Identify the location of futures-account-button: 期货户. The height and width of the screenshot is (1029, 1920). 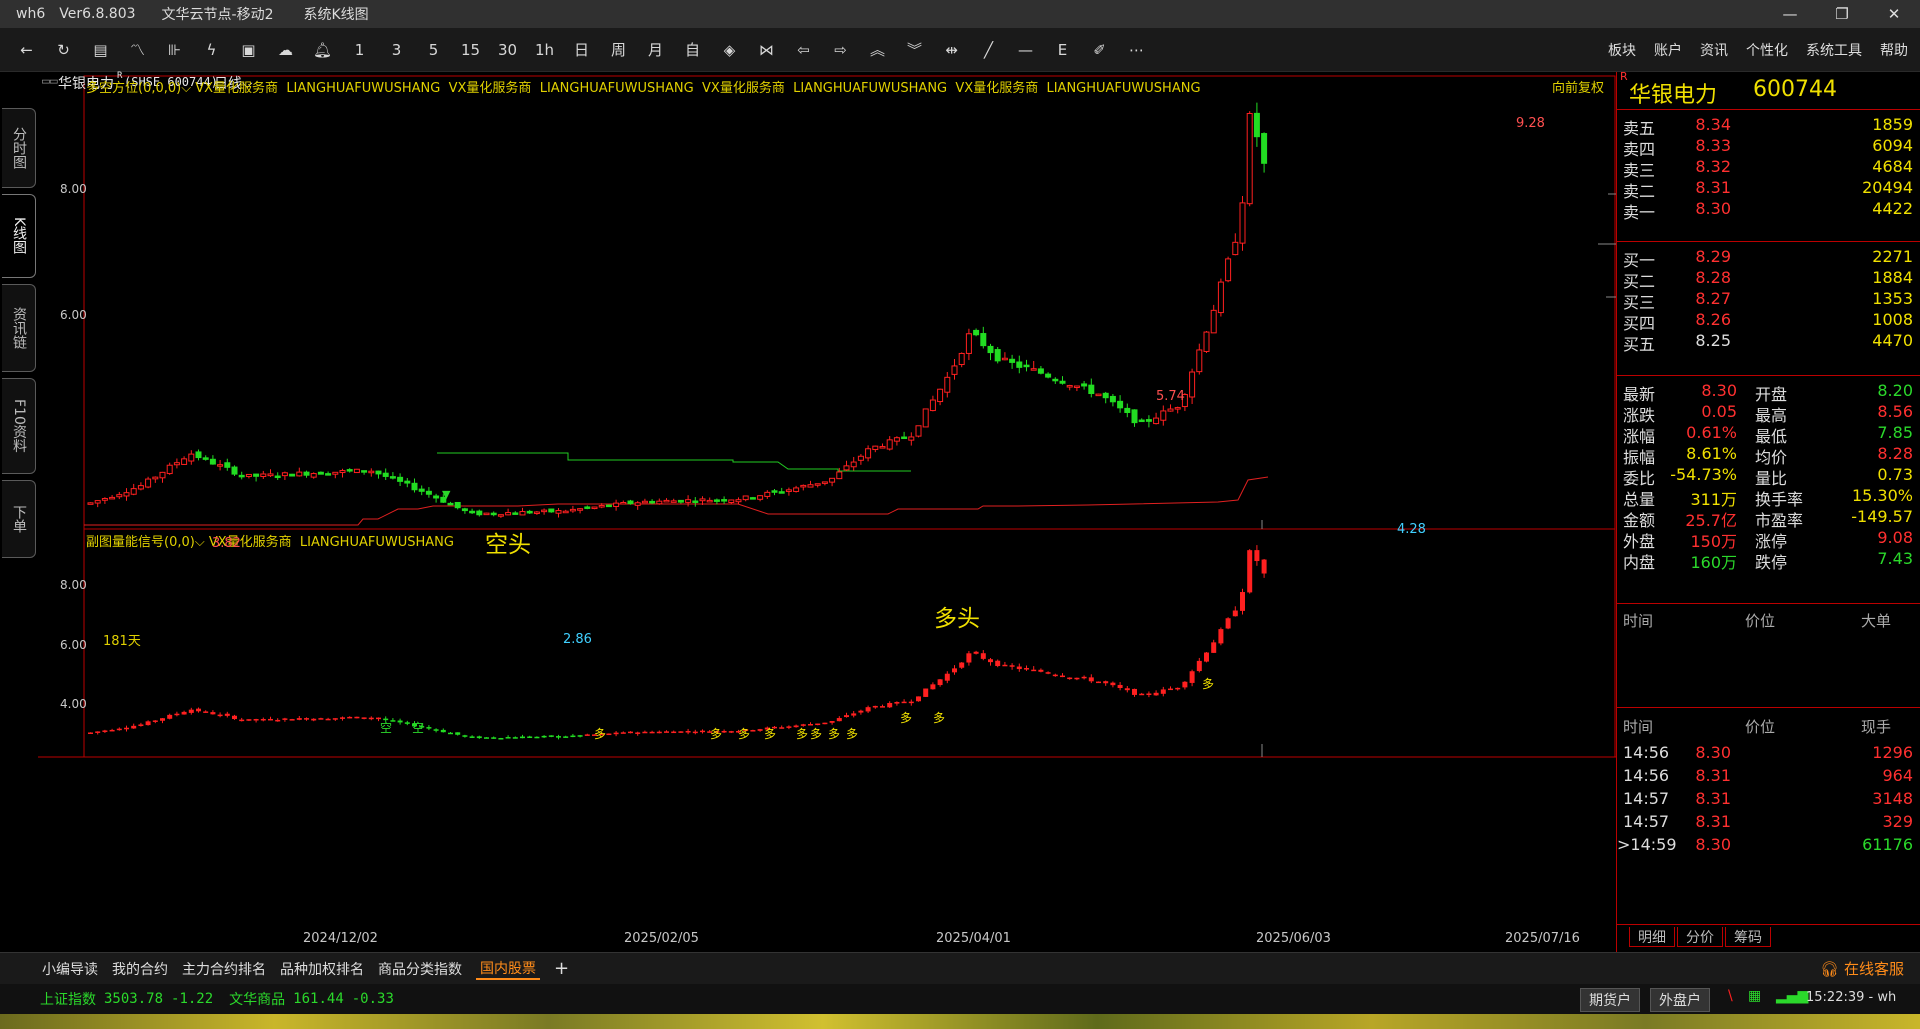
(1610, 1000).